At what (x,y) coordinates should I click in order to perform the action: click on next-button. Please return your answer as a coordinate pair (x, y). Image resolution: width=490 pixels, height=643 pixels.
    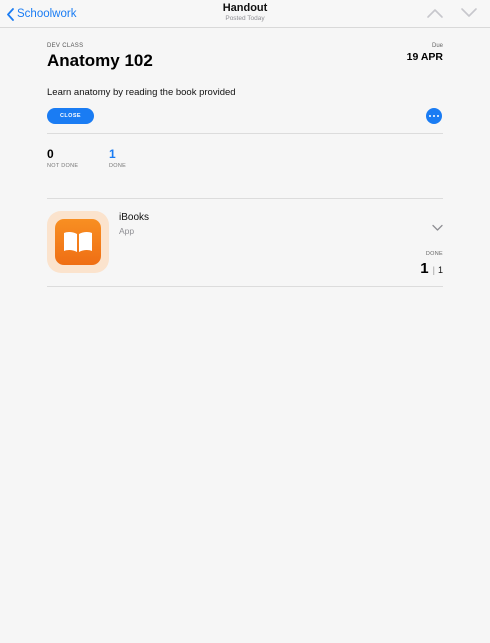
    Looking at the image, I should click on (469, 13).